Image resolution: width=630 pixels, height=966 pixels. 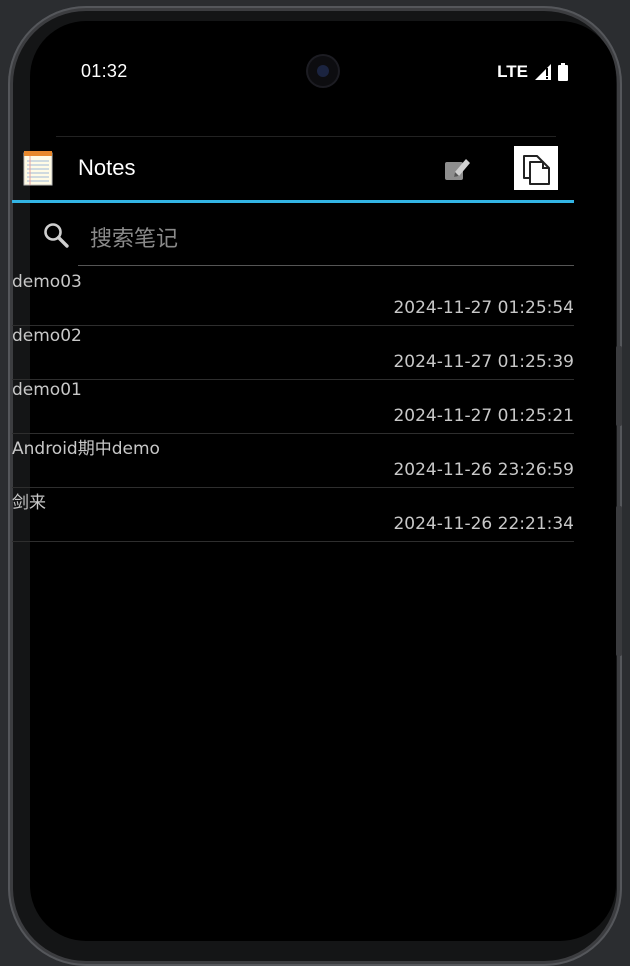 I want to click on notepad-icon, so click(x=38, y=168).